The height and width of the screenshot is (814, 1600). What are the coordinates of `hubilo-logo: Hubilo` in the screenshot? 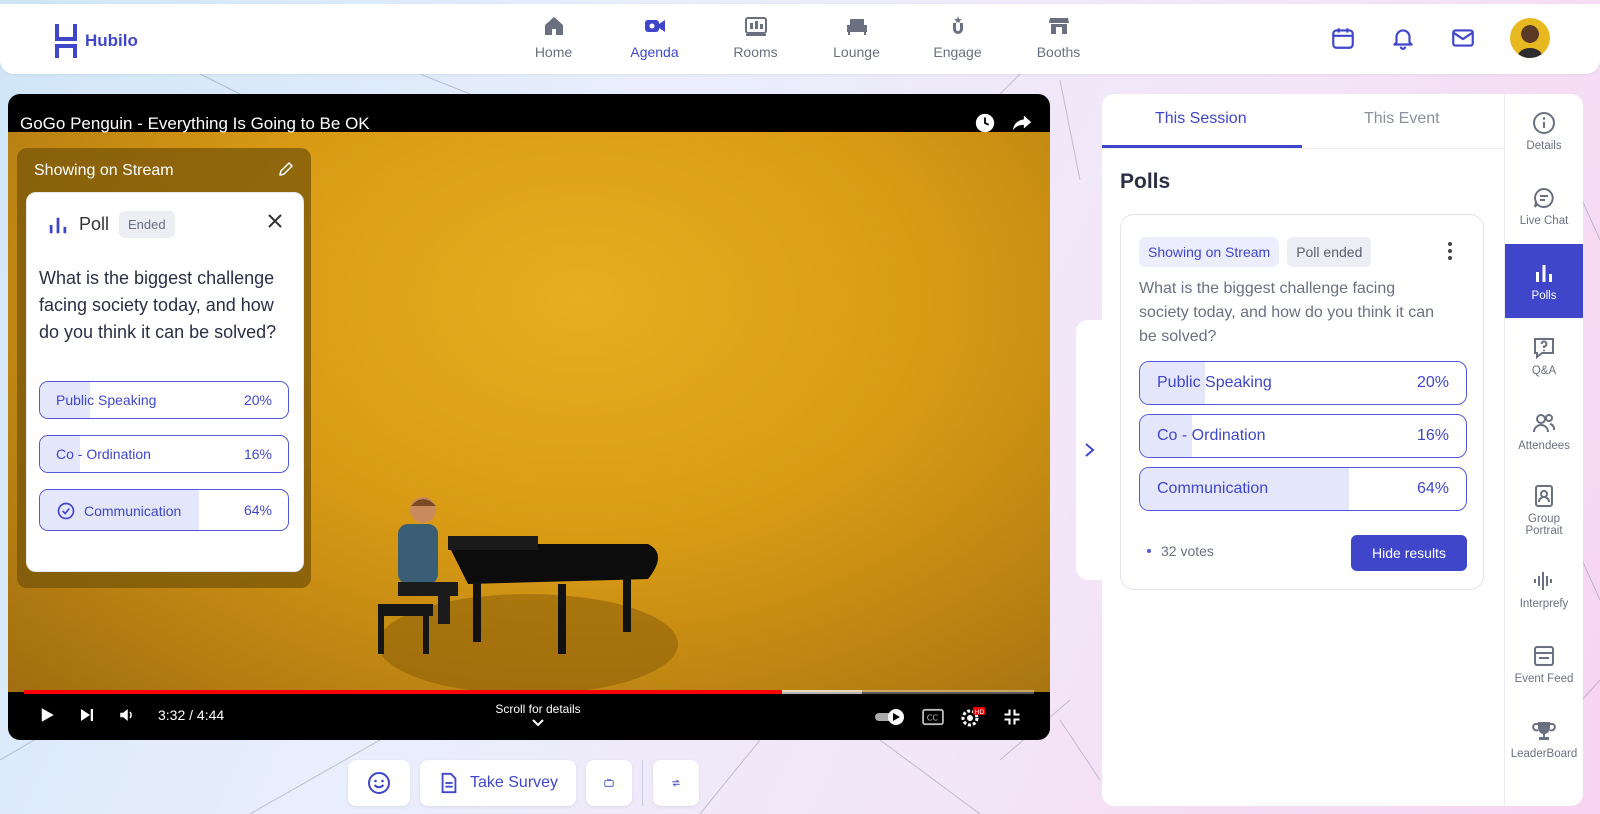 It's located at (95, 41).